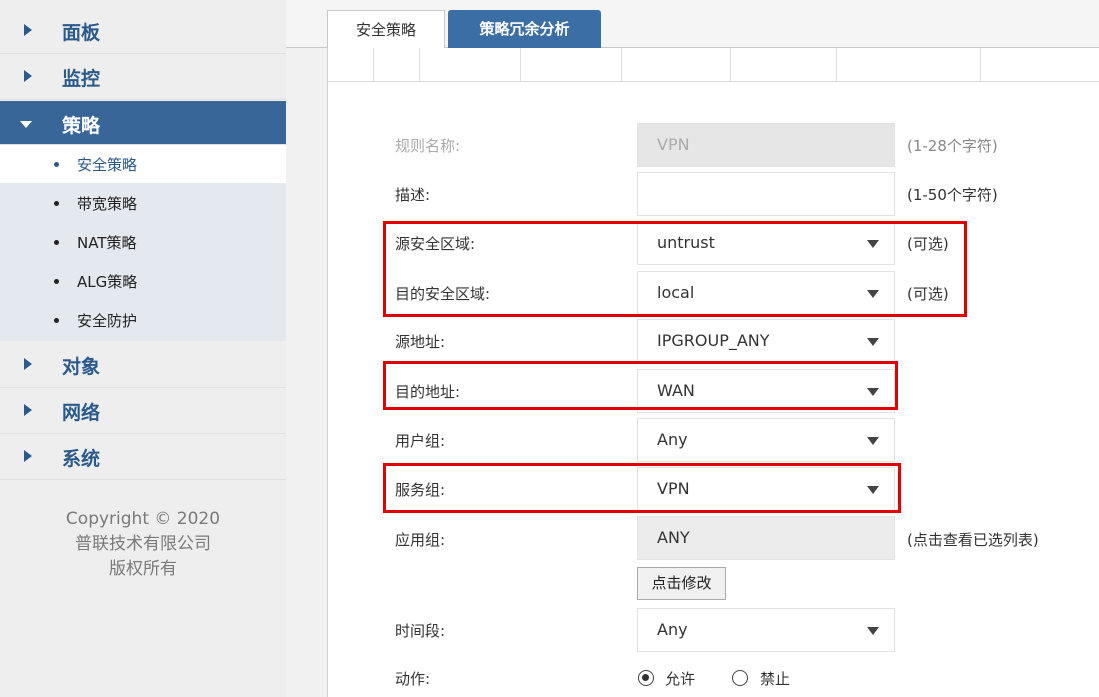 Image resolution: width=1099 pixels, height=697 pixels. I want to click on tab-bar: 安全策略 策略冗余分析, so click(692, 24).